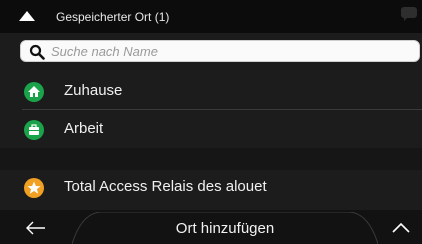 Image resolution: width=422 pixels, height=244 pixels. Describe the element at coordinates (401, 228) in the screenshot. I see `chevron-up-icon` at that location.